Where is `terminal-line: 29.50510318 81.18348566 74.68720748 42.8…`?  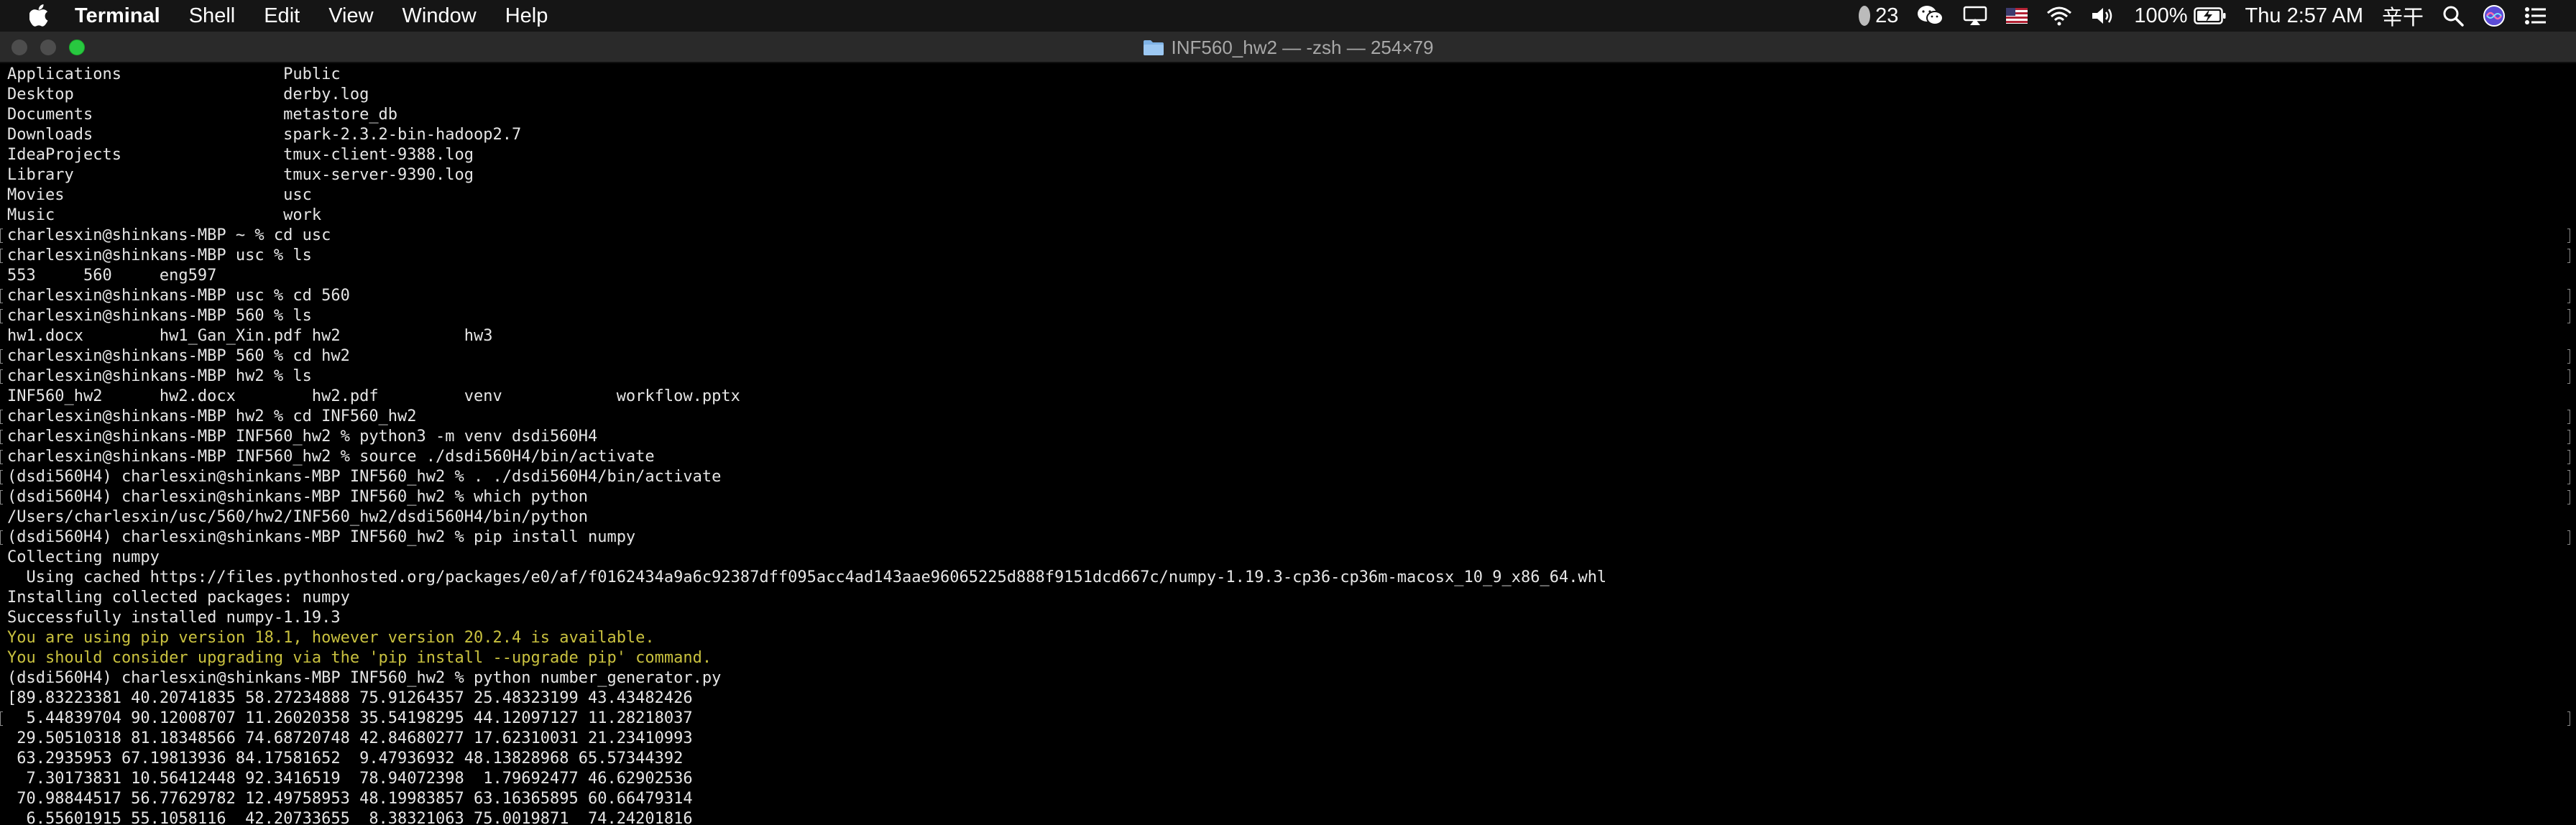
terminal-line: 29.50510318 81.18348566 74.68720748 42.8… is located at coordinates (1288, 739).